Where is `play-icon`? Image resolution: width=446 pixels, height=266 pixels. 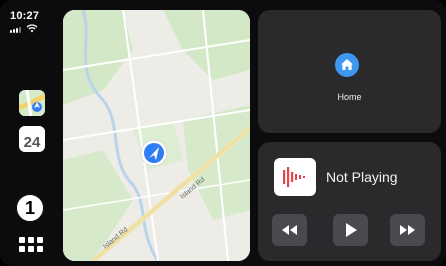 play-icon is located at coordinates (351, 230).